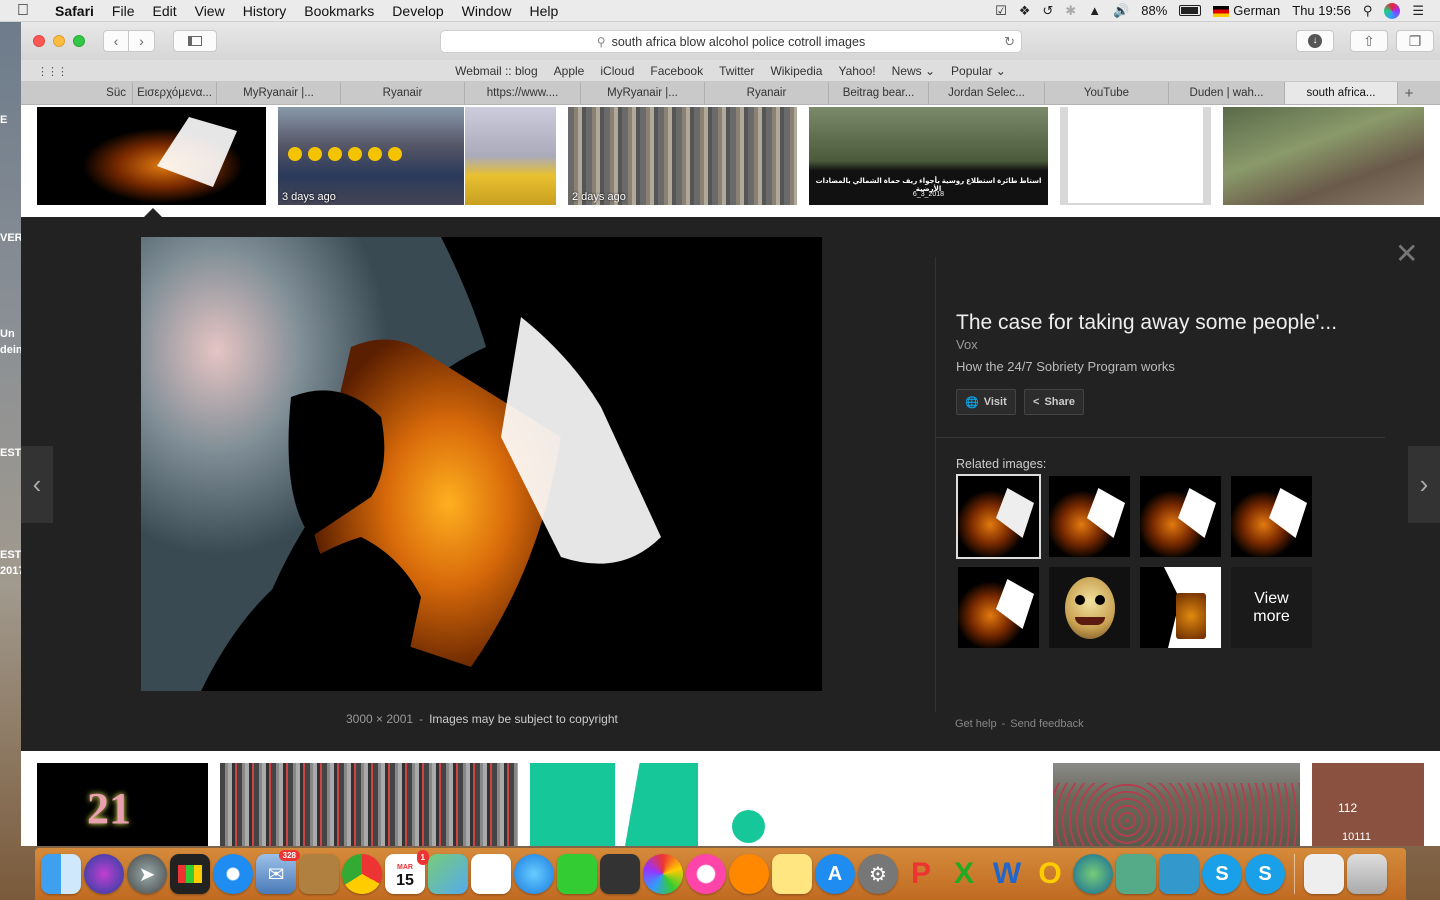 Image resolution: width=1440 pixels, height=900 pixels. What do you see at coordinates (52, 71) in the screenshot?
I see `grid-icon: ⋮⋮⋮` at bounding box center [52, 71].